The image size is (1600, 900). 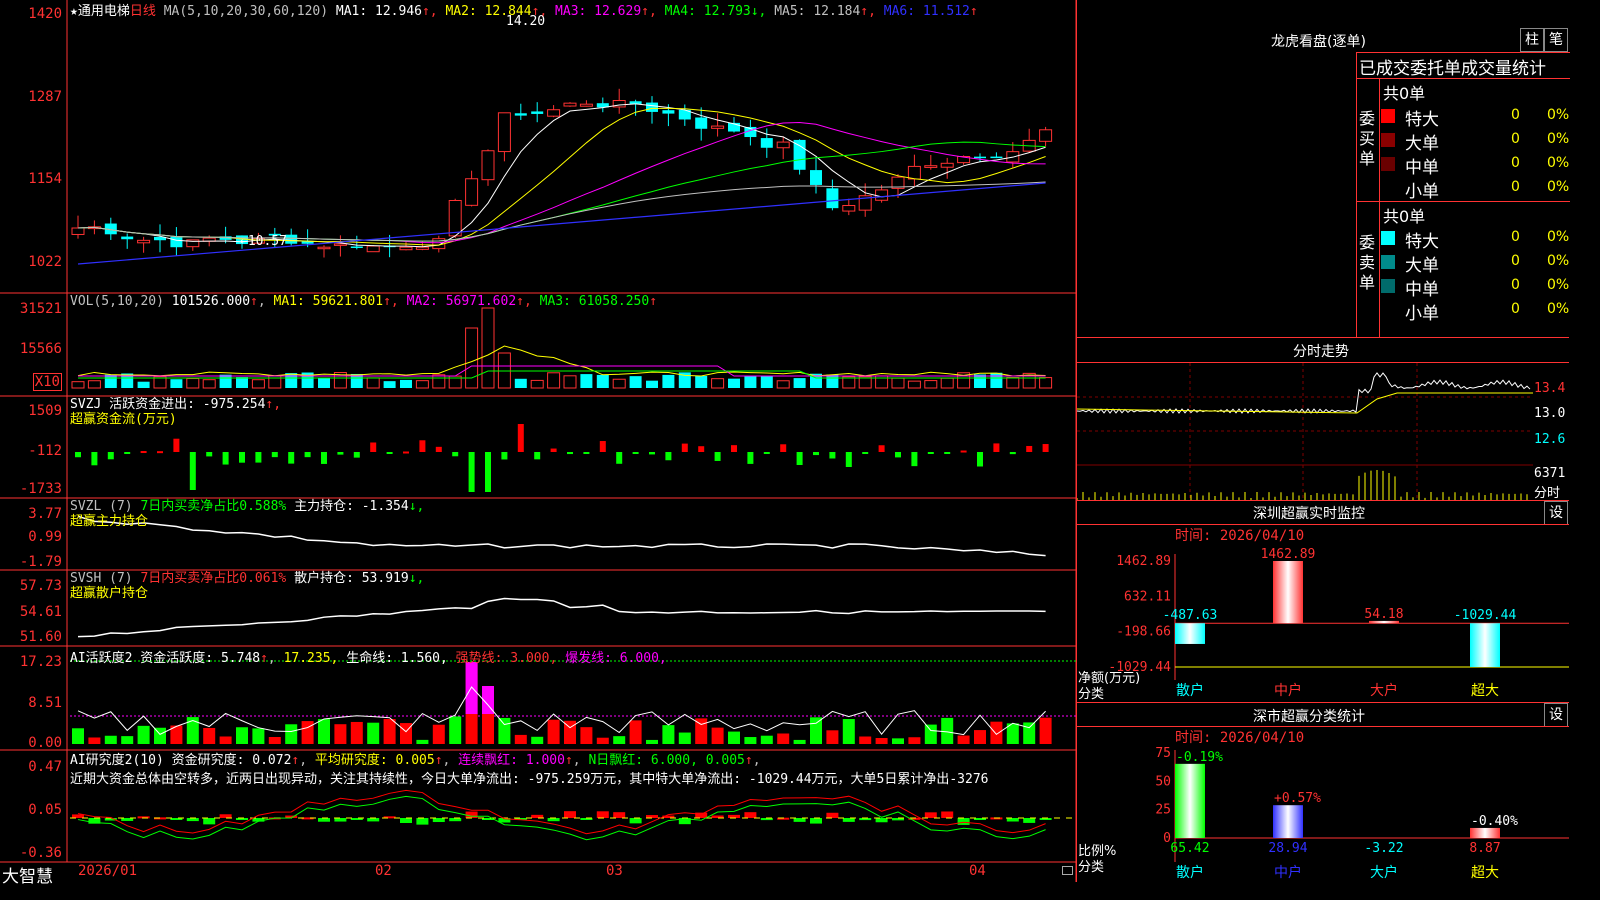 What do you see at coordinates (1550, 473) in the screenshot?
I see `intraday-vol: 6371` at bounding box center [1550, 473].